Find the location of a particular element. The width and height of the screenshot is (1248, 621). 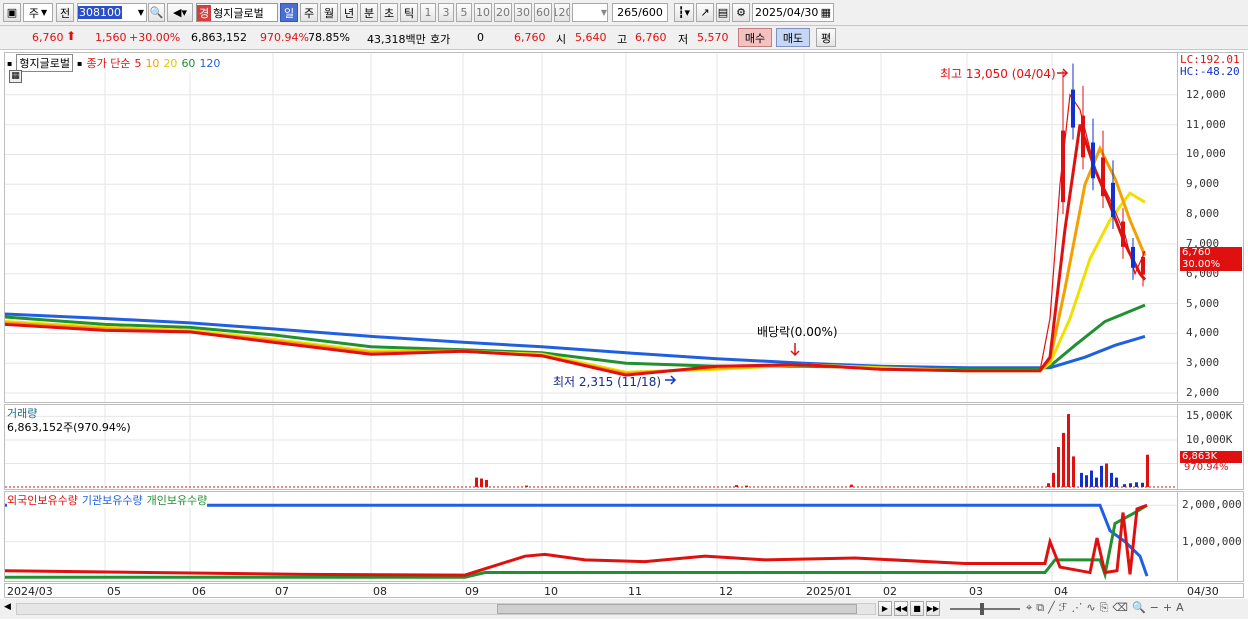

price-tick: 3,000 is located at coordinates (1203, 363).